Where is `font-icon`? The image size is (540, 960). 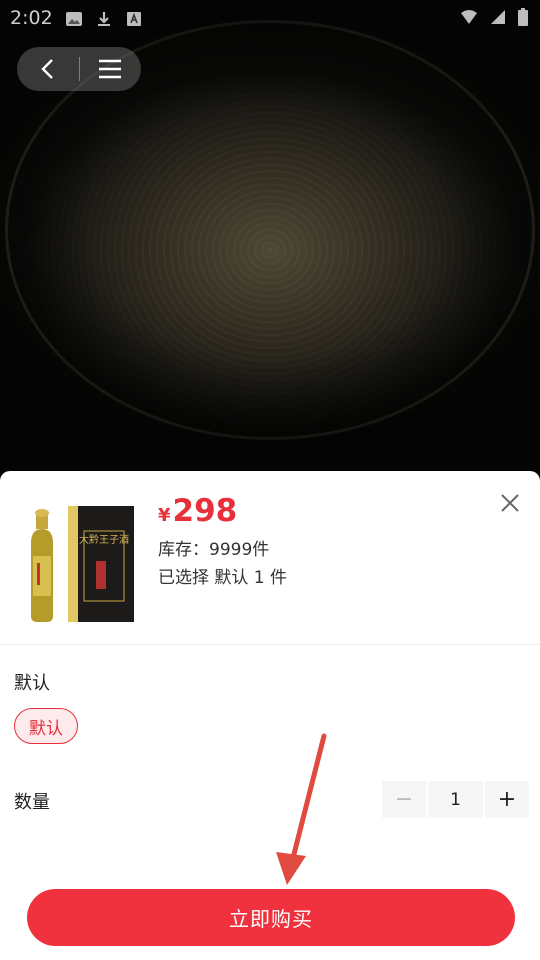 font-icon is located at coordinates (134, 18).